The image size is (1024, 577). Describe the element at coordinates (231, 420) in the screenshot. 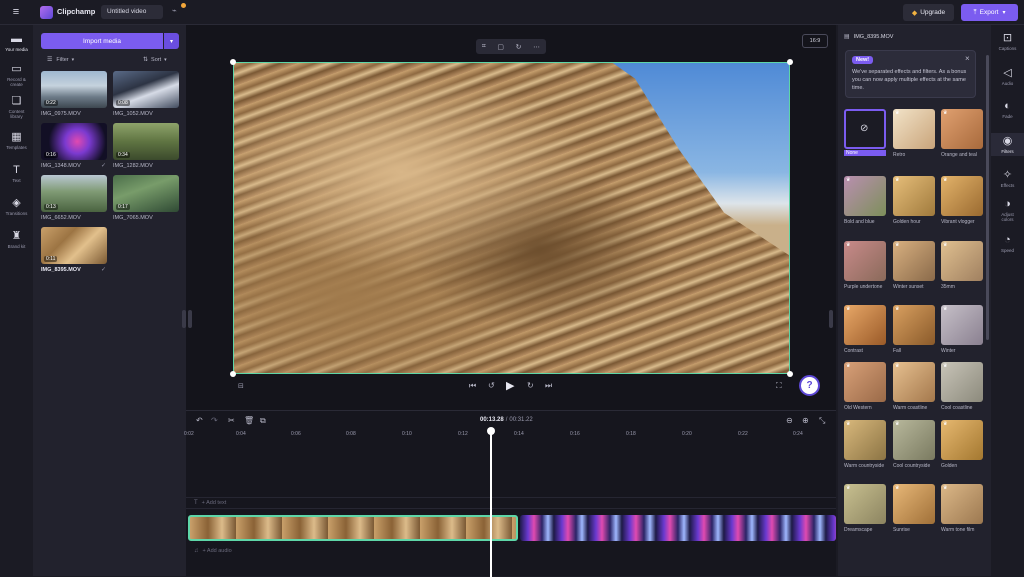

I see `split-scissors-icon: ✂` at that location.